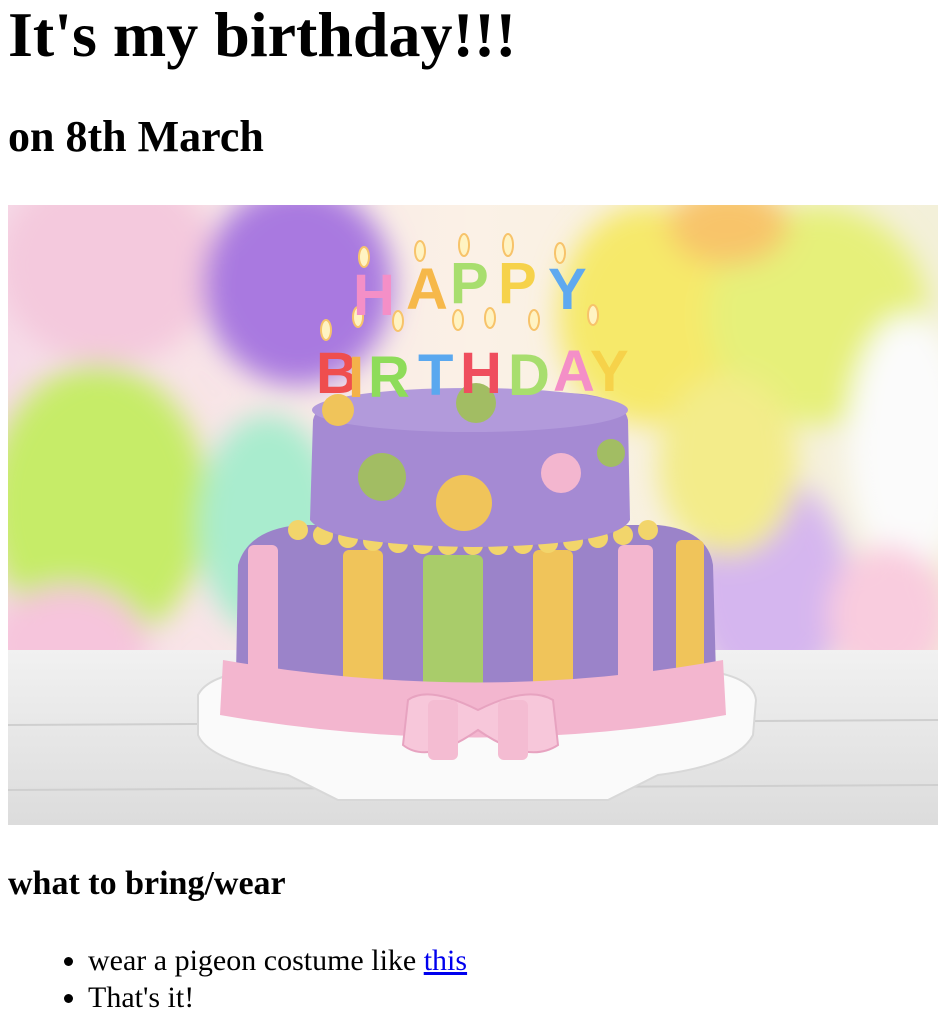  I want to click on section-title: what to bring/wear, so click(147, 883).